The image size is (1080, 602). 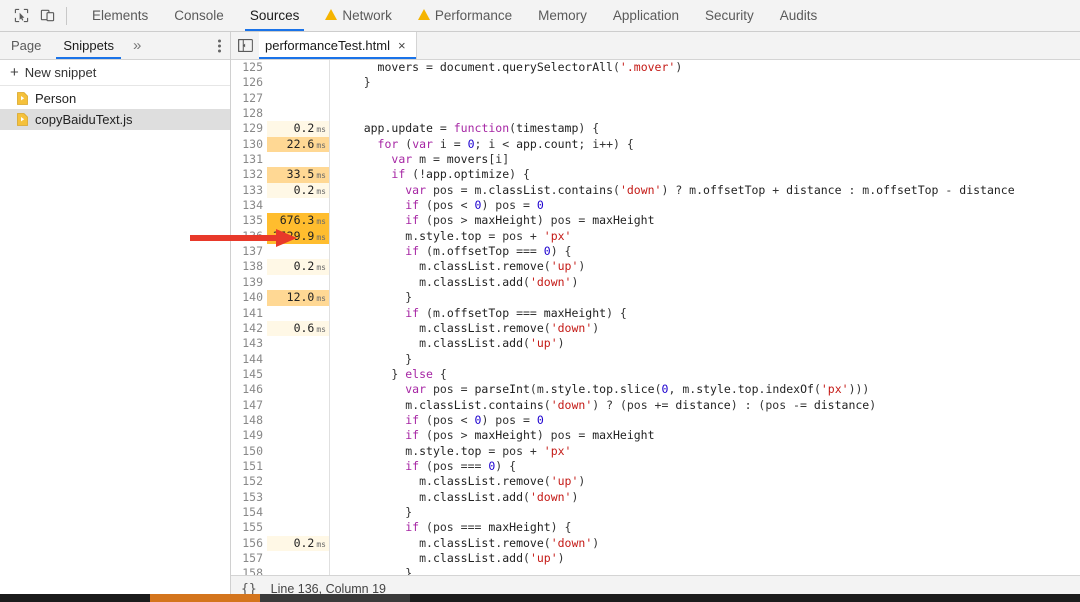 I want to click on code-line: 150 m.style.top = pos + 'px', so click(x=655, y=451).